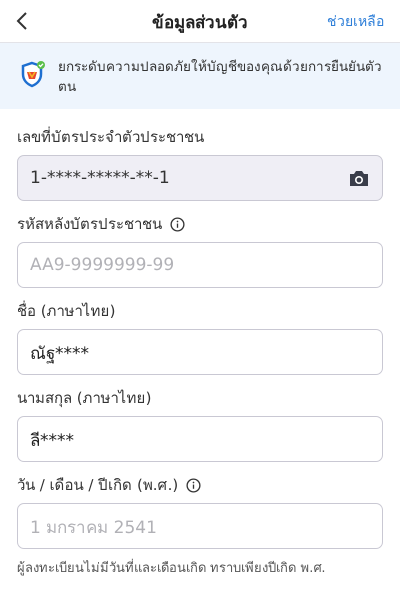 This screenshot has height=600, width=400. What do you see at coordinates (200, 439) in the screenshot?
I see `input-field: ลี****` at bounding box center [200, 439].